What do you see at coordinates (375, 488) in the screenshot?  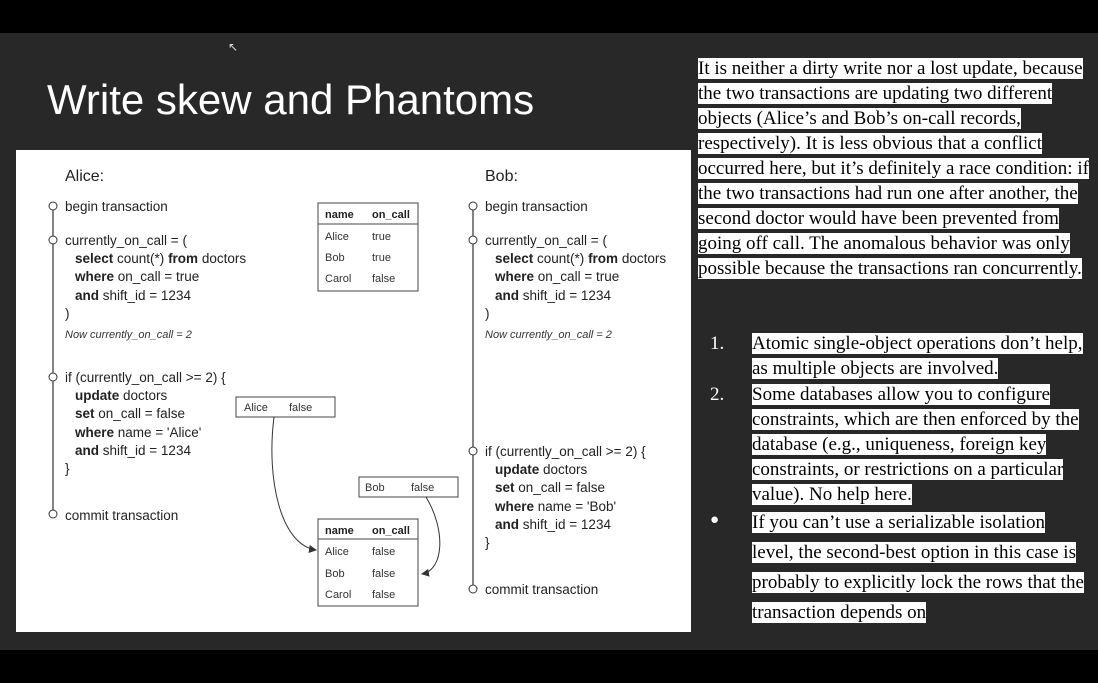 I see `svg-text: Bob` at bounding box center [375, 488].